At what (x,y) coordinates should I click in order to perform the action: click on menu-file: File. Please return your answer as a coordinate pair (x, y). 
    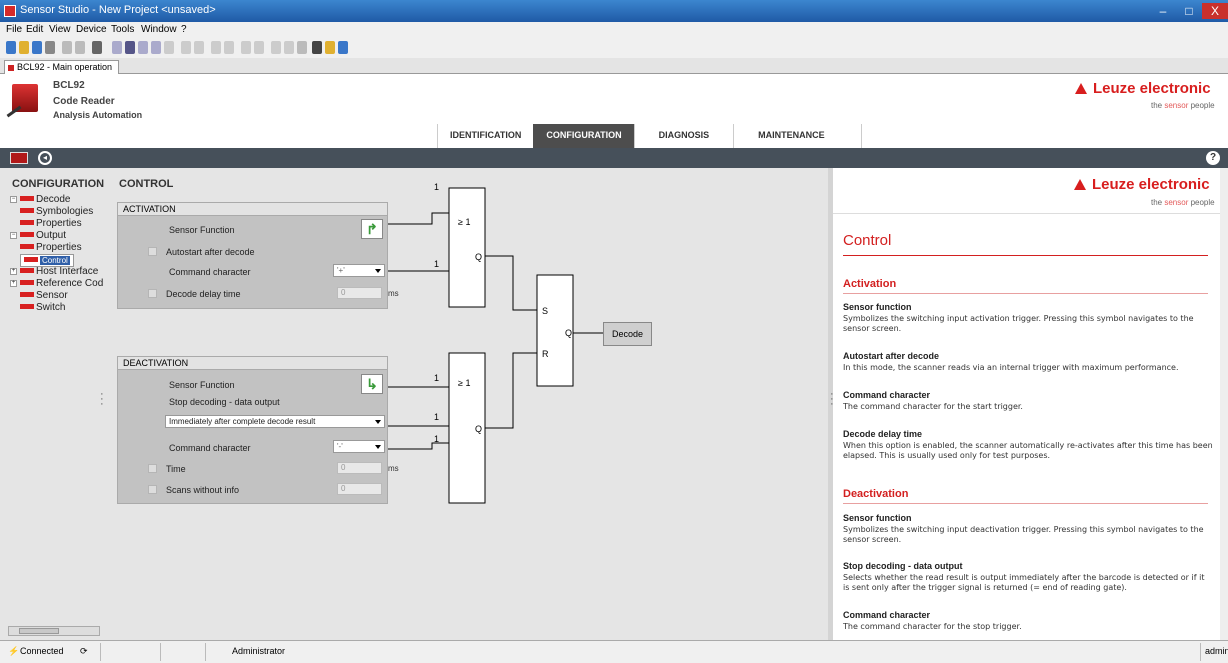
    Looking at the image, I should click on (14, 29).